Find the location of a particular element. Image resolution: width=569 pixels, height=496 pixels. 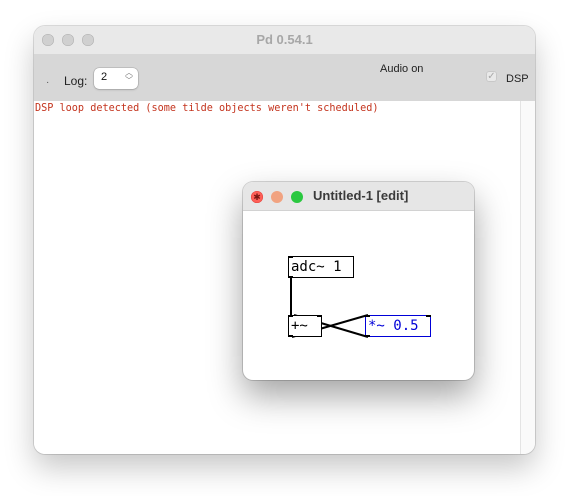

dsp-checkbox: ✓ is located at coordinates (491, 76).